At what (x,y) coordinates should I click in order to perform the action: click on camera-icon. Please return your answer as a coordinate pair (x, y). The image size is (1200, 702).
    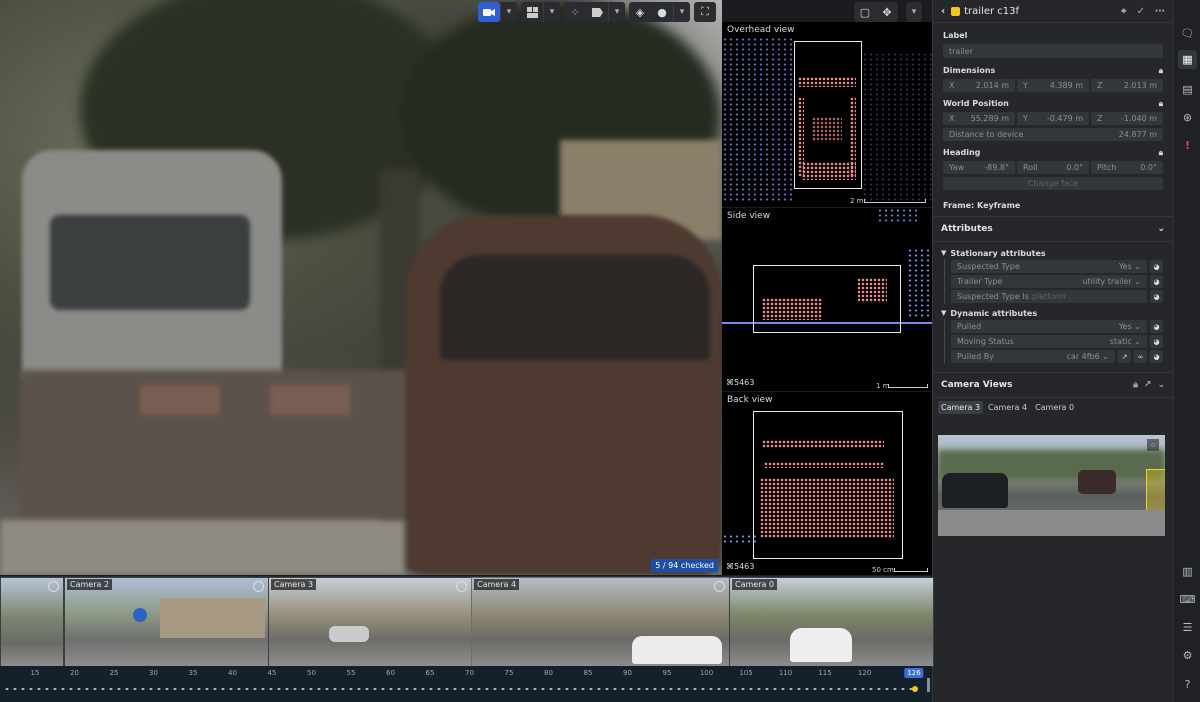
    Looking at the image, I should click on (489, 12).